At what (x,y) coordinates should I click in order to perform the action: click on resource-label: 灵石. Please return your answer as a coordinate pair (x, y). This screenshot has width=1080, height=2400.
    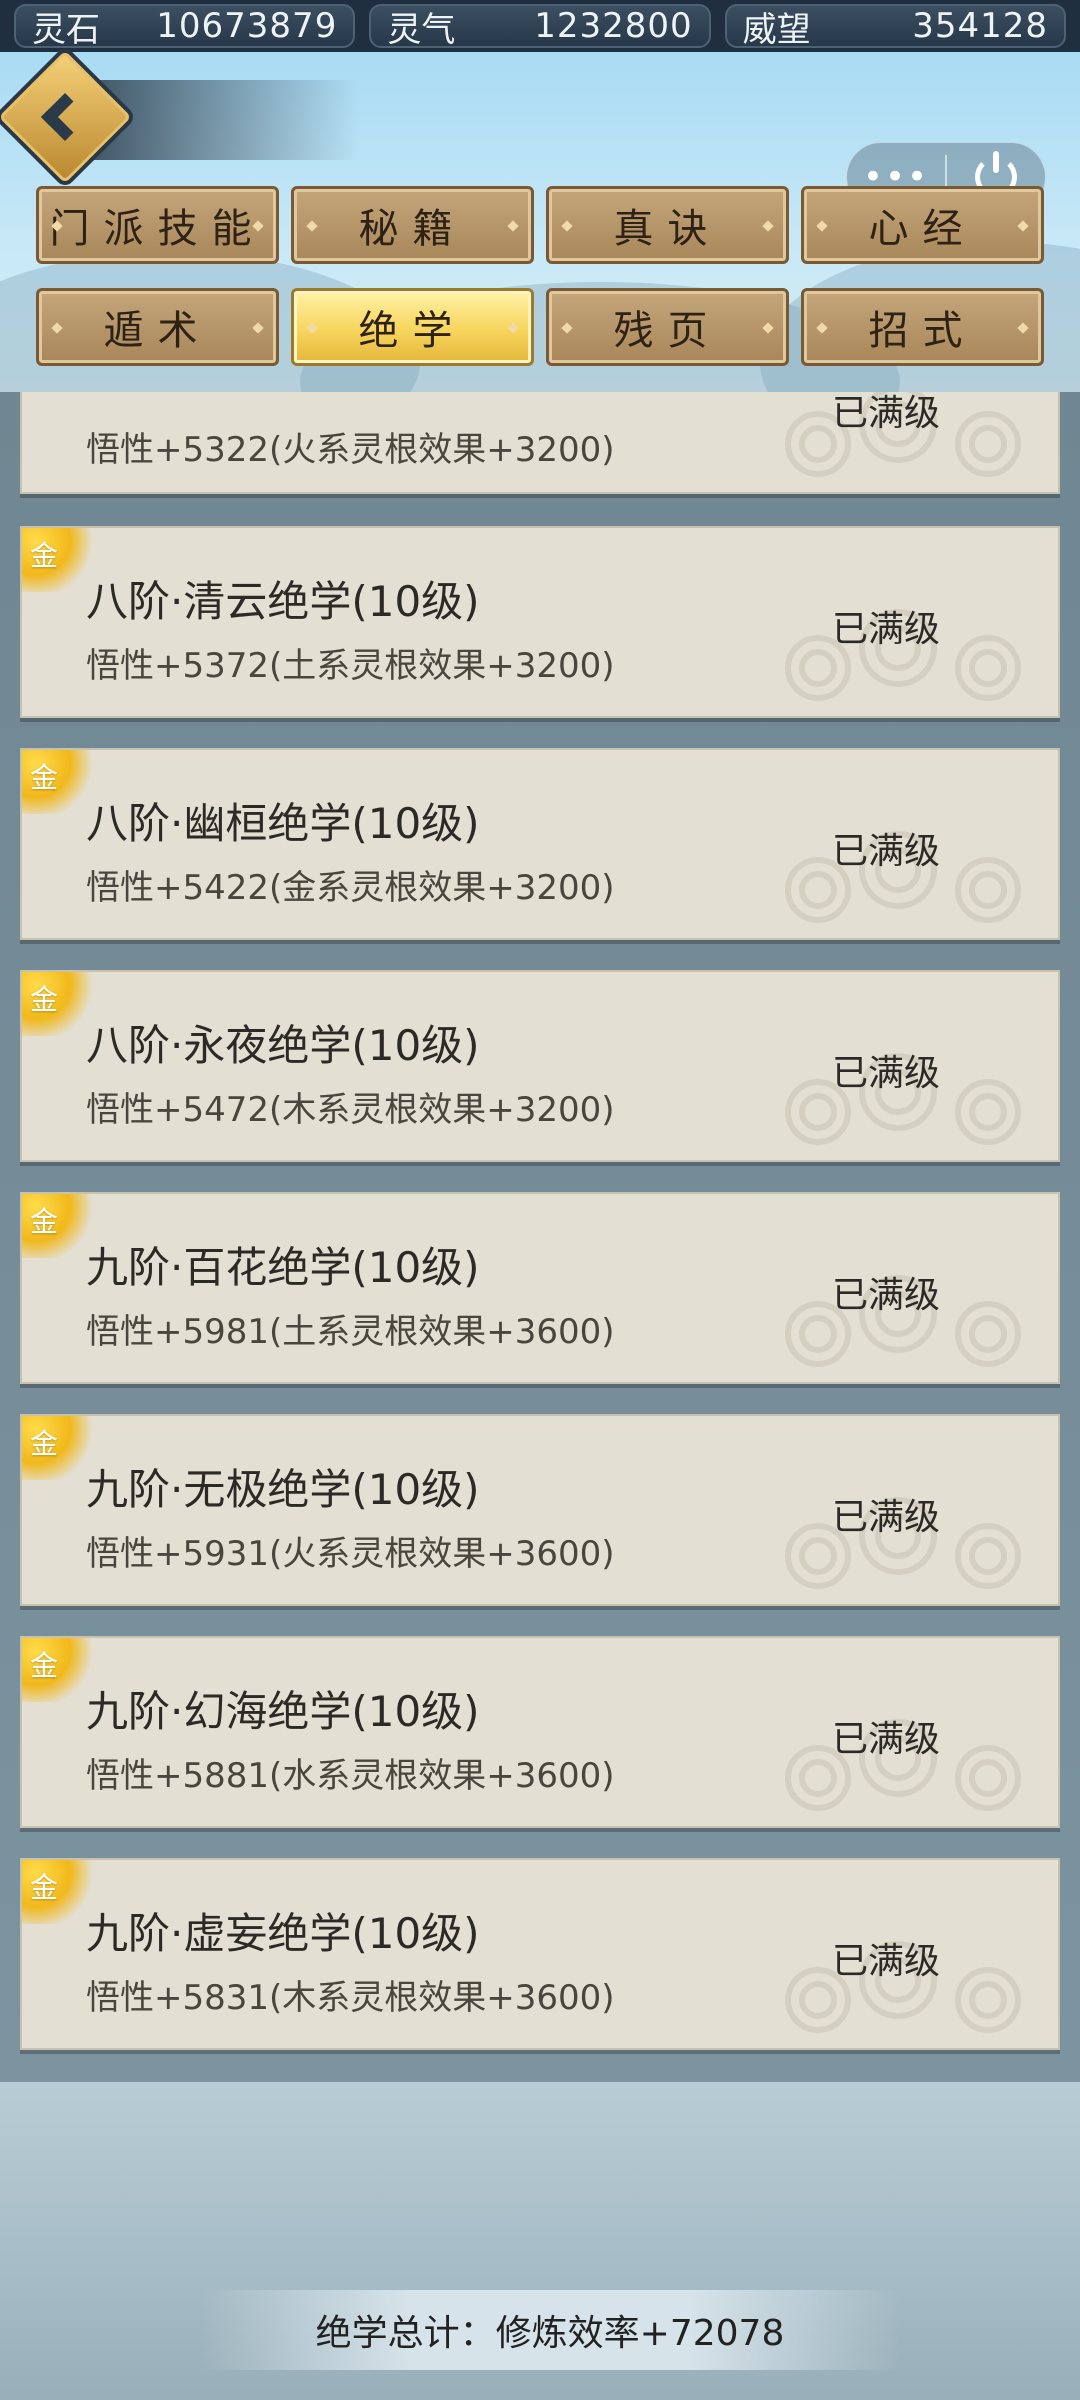
    Looking at the image, I should click on (66, 29).